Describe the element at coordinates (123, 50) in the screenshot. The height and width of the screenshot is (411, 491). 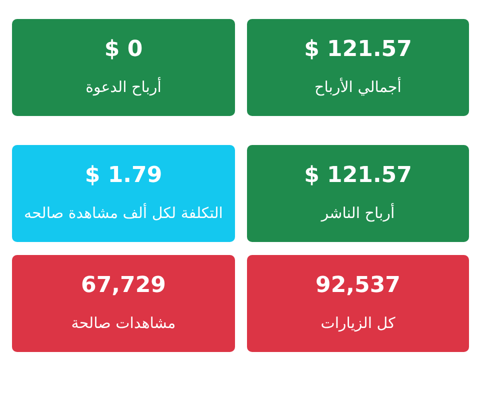
I see `stat-value: $ 0` at that location.